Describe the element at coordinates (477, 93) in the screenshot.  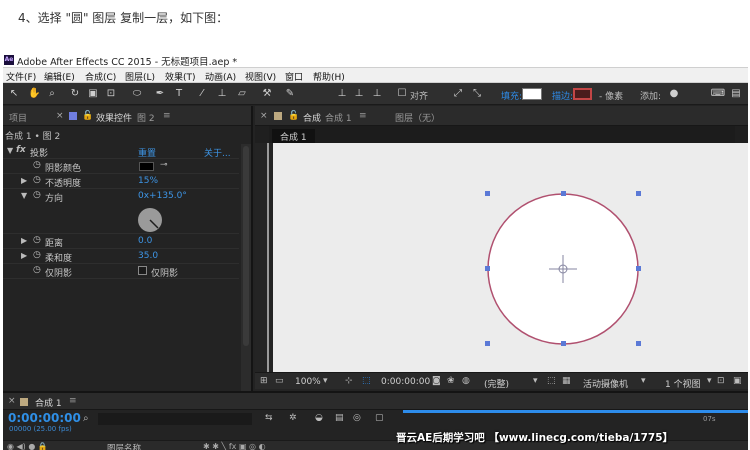
I see `snap-feather-icon: ⤡` at that location.